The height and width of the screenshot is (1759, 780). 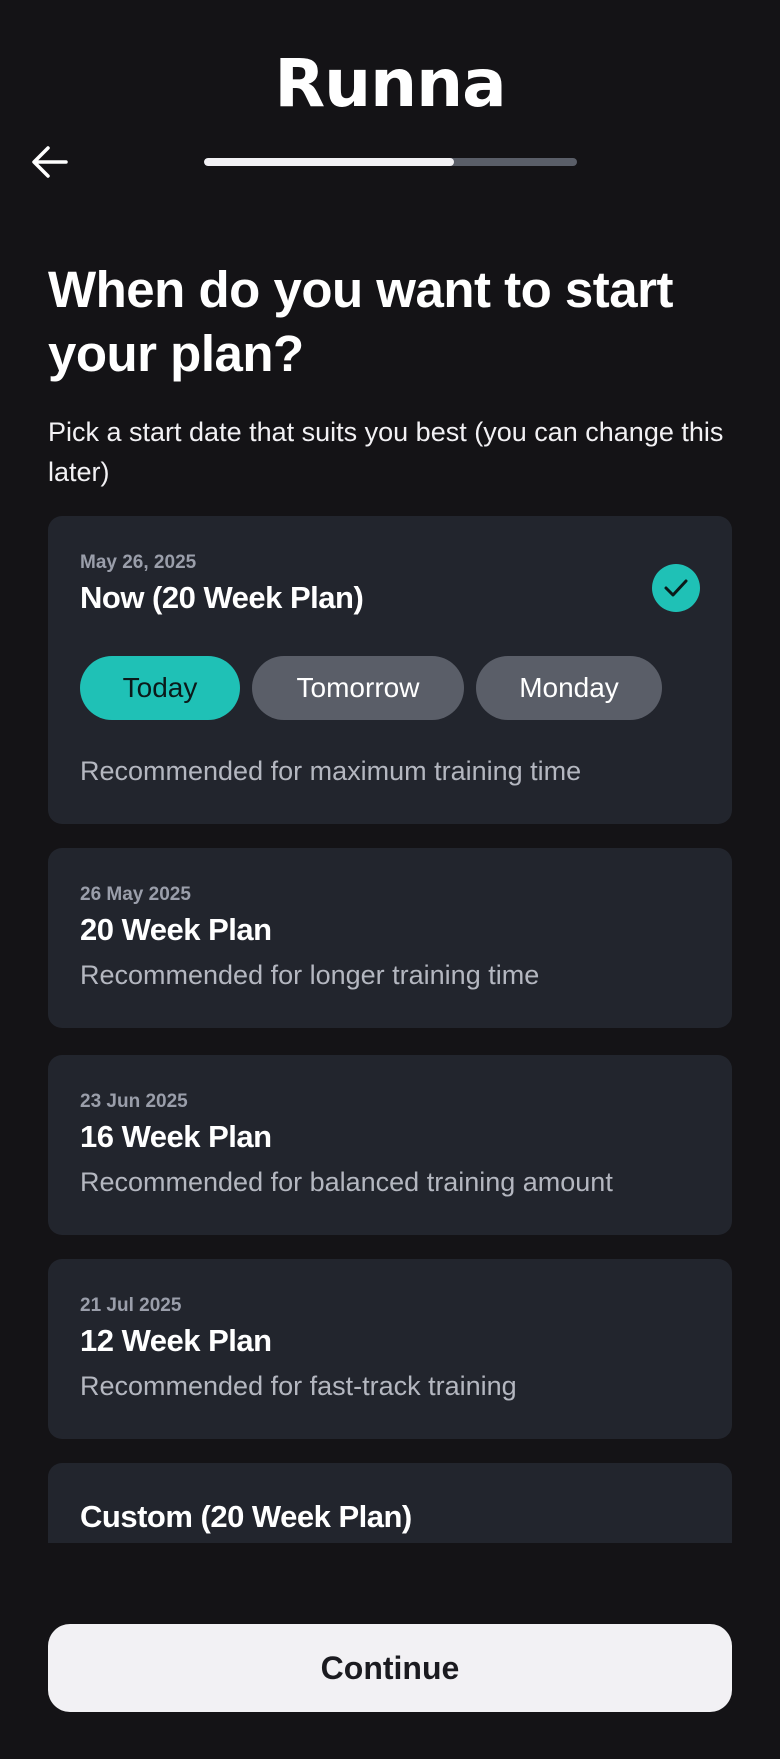 I want to click on progress-fill, so click(x=329, y=162).